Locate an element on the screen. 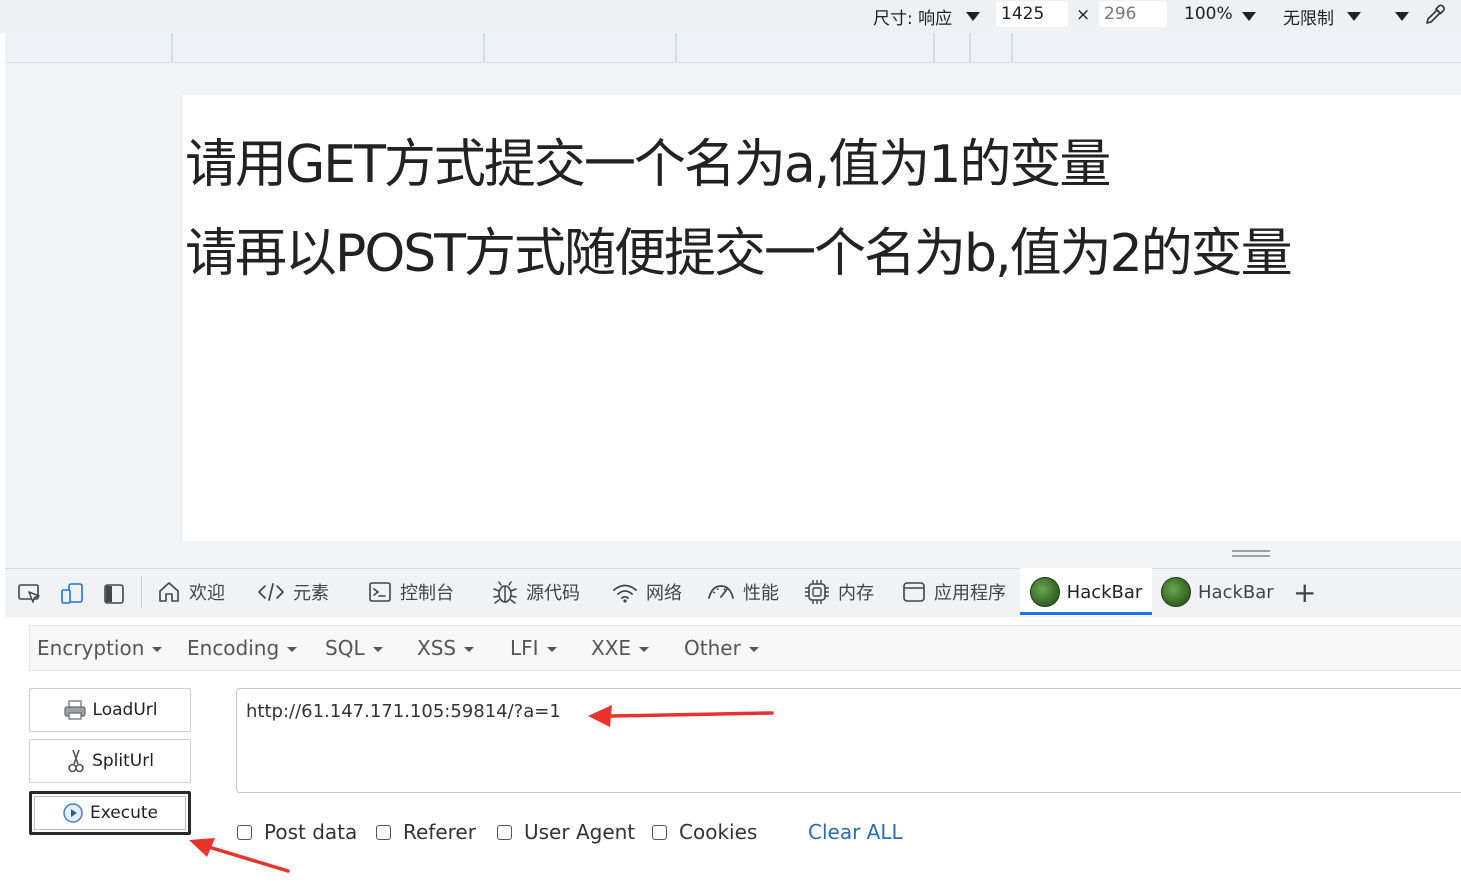  tab-label: 源代码 is located at coordinates (553, 593).